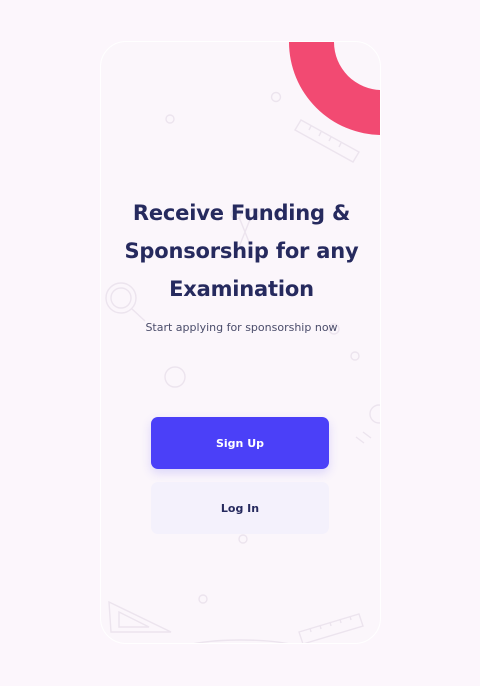 The width and height of the screenshot is (480, 686). Describe the element at coordinates (241, 327) in the screenshot. I see `page-subtitle: Start applying for sponsorship now` at that location.